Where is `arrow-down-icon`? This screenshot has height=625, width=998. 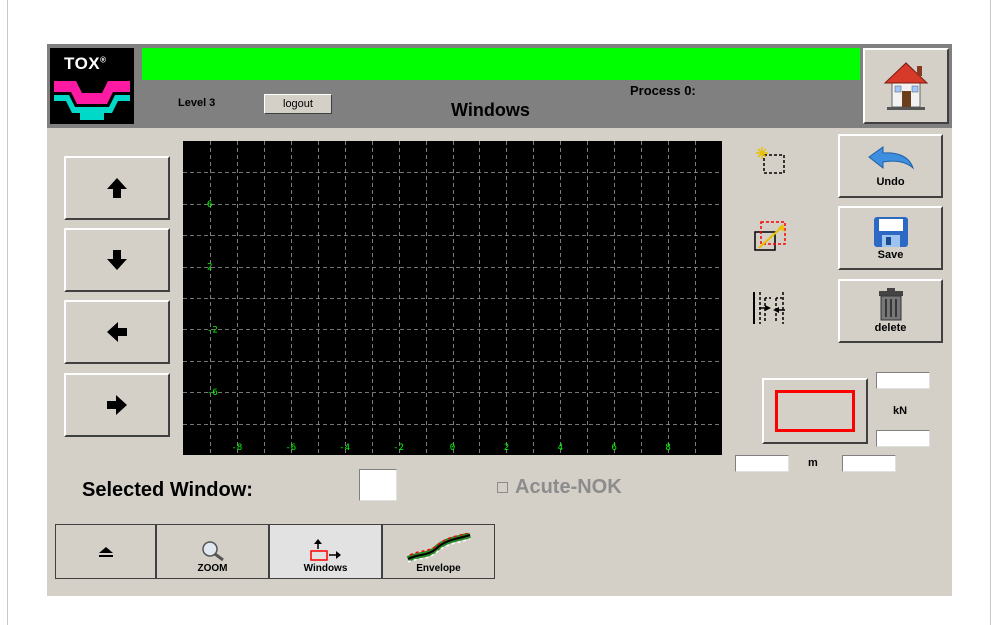 arrow-down-icon is located at coordinates (117, 260).